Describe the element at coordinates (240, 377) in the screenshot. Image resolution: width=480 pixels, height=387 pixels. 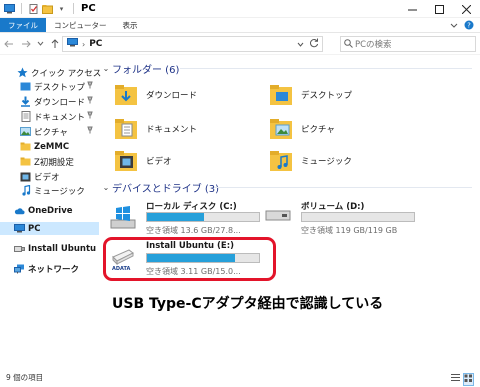
I see `status-bar: 9 個の項目` at that location.